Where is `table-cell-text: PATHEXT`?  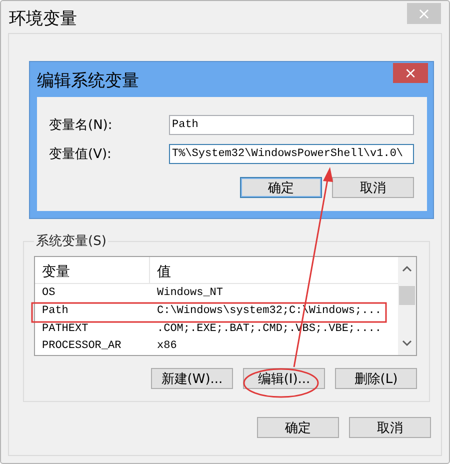
table-cell-text: PATHEXT is located at coordinates (65, 328).